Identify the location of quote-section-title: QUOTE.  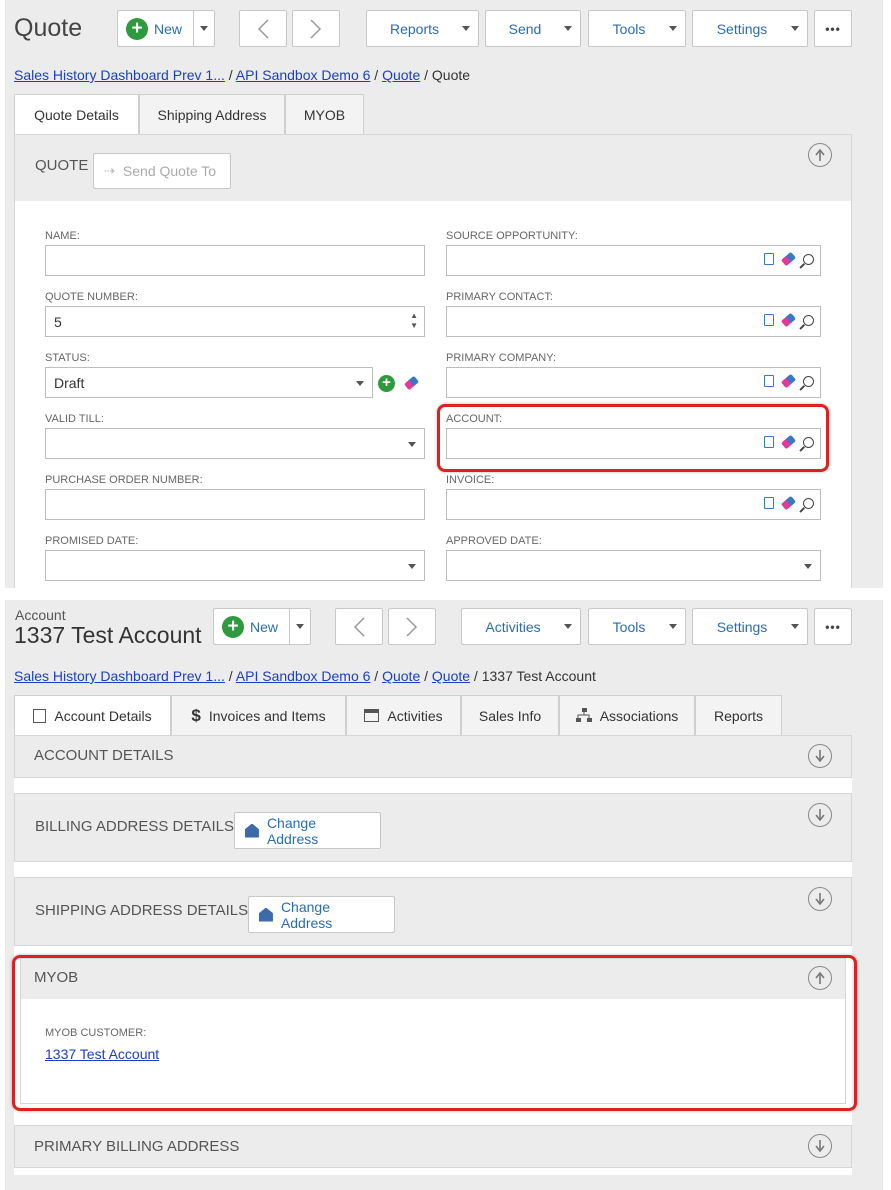
(62, 165).